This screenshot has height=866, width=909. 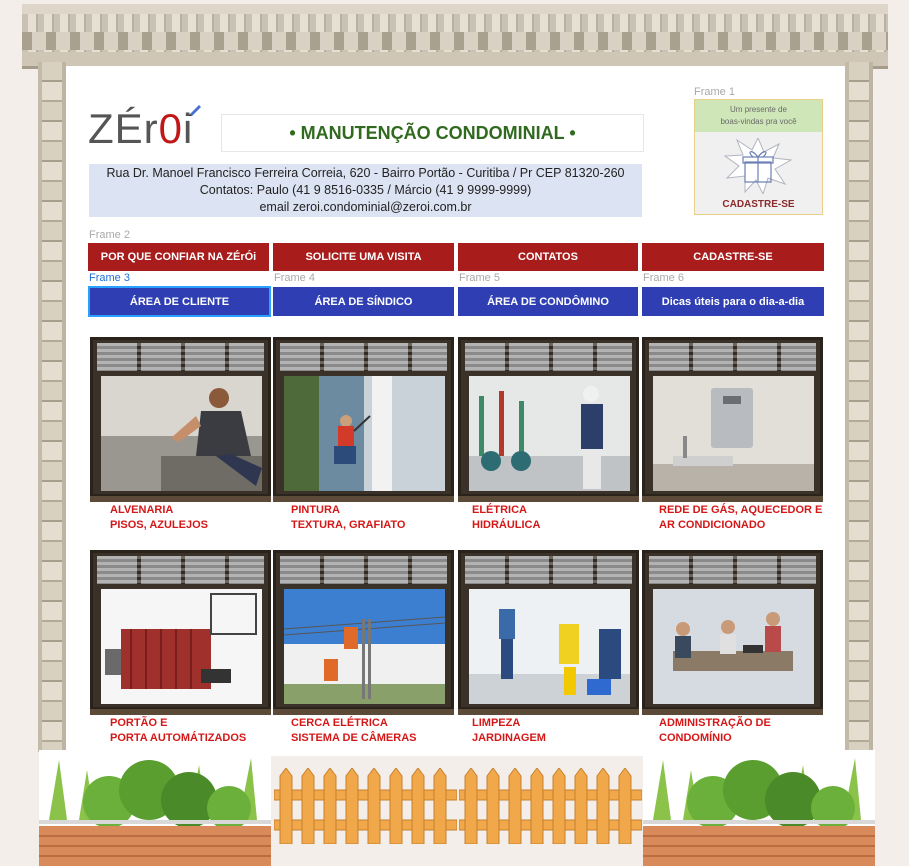 I want to click on logo-text-o: 0, so click(x=171, y=128).